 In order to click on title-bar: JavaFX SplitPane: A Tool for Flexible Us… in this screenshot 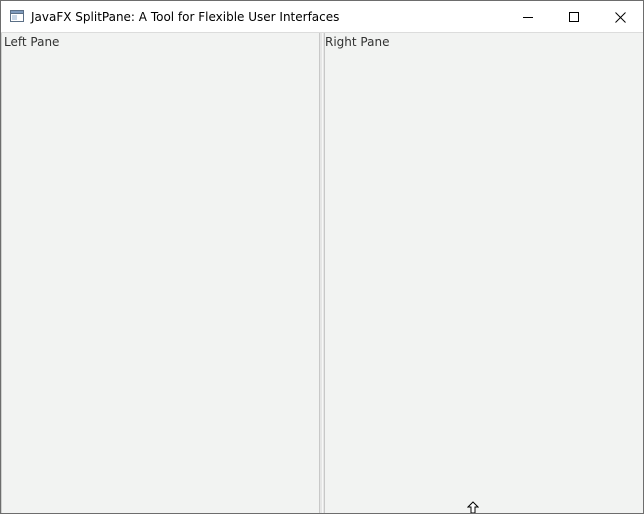, I will do `click(322, 17)`.